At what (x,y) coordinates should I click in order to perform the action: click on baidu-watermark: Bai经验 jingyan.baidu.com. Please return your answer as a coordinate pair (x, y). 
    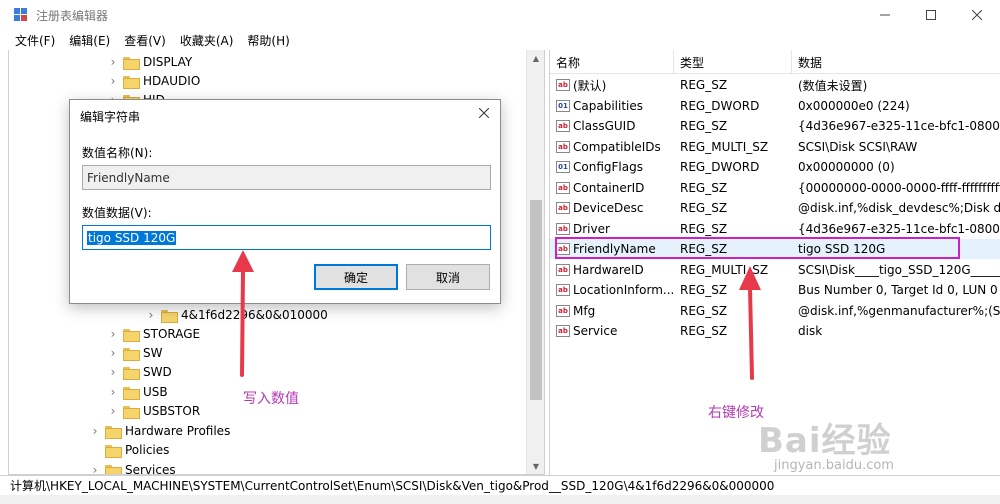
    Looking at the image, I should click on (848, 453).